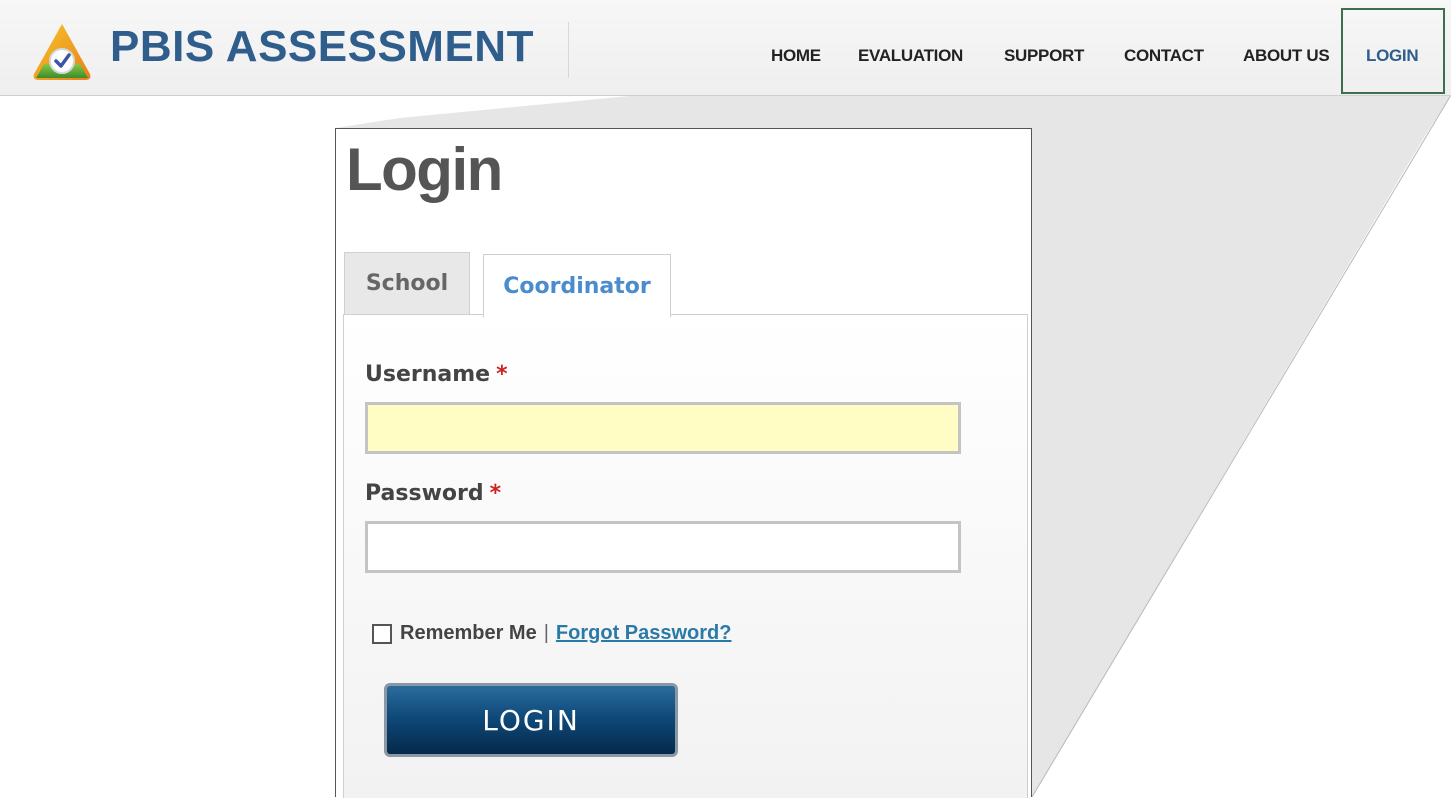 The image size is (1451, 798). I want to click on nav-evaluation: EVALUATION, so click(910, 56).